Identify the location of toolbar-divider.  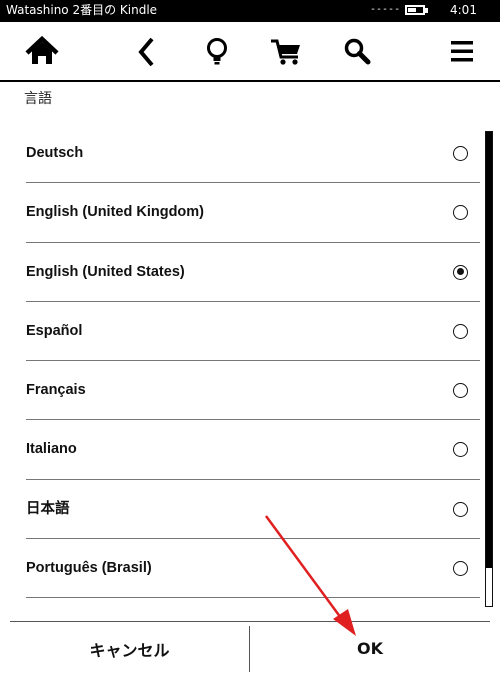
(250, 81).